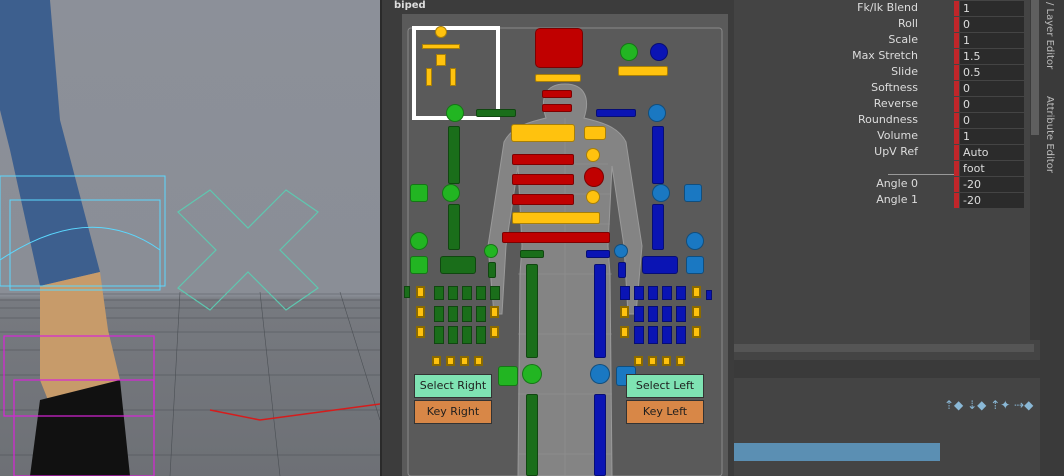 The height and width of the screenshot is (476, 1064). What do you see at coordinates (439, 314) in the screenshot?
I see `finger-6-right` at bounding box center [439, 314].